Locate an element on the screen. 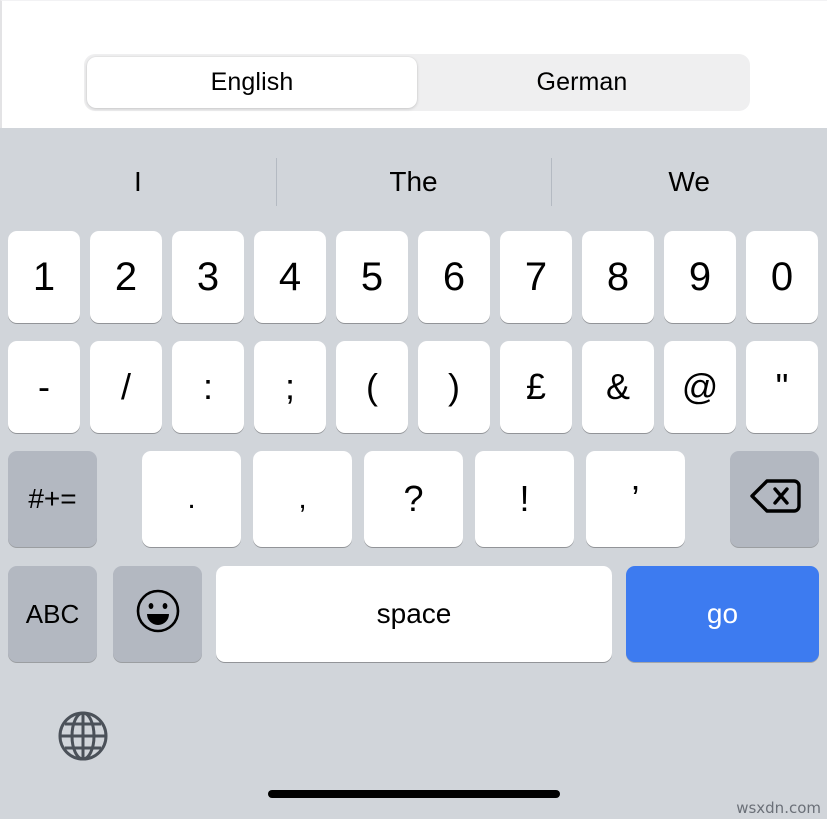  key-9: 9 is located at coordinates (700, 277).